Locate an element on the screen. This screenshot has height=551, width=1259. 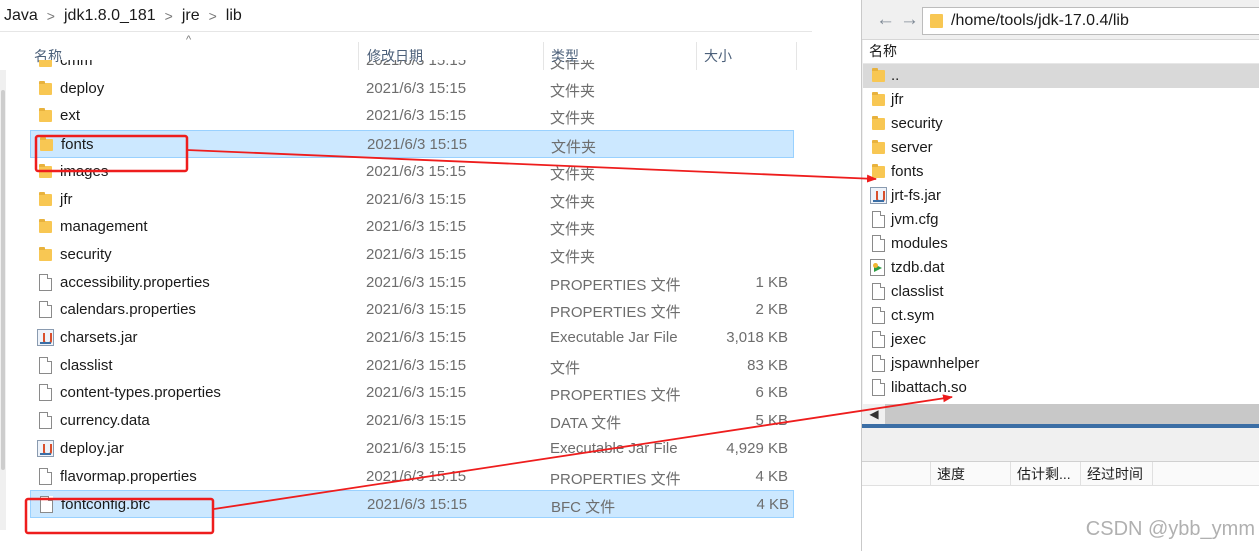
file-name: images is located at coordinates (84, 171).